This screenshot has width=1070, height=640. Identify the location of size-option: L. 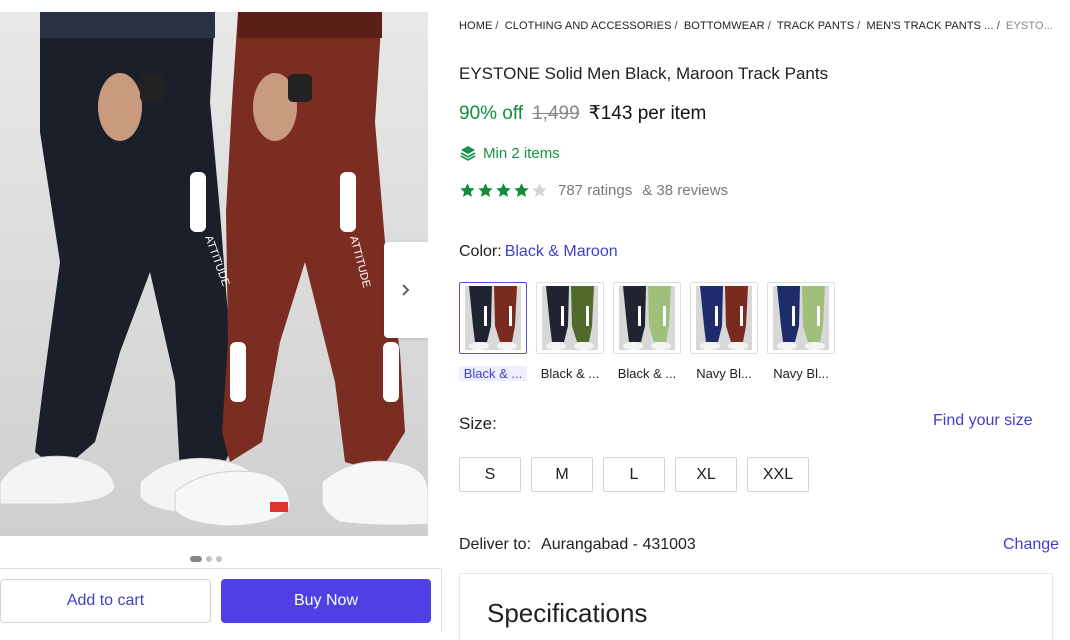
(634, 474).